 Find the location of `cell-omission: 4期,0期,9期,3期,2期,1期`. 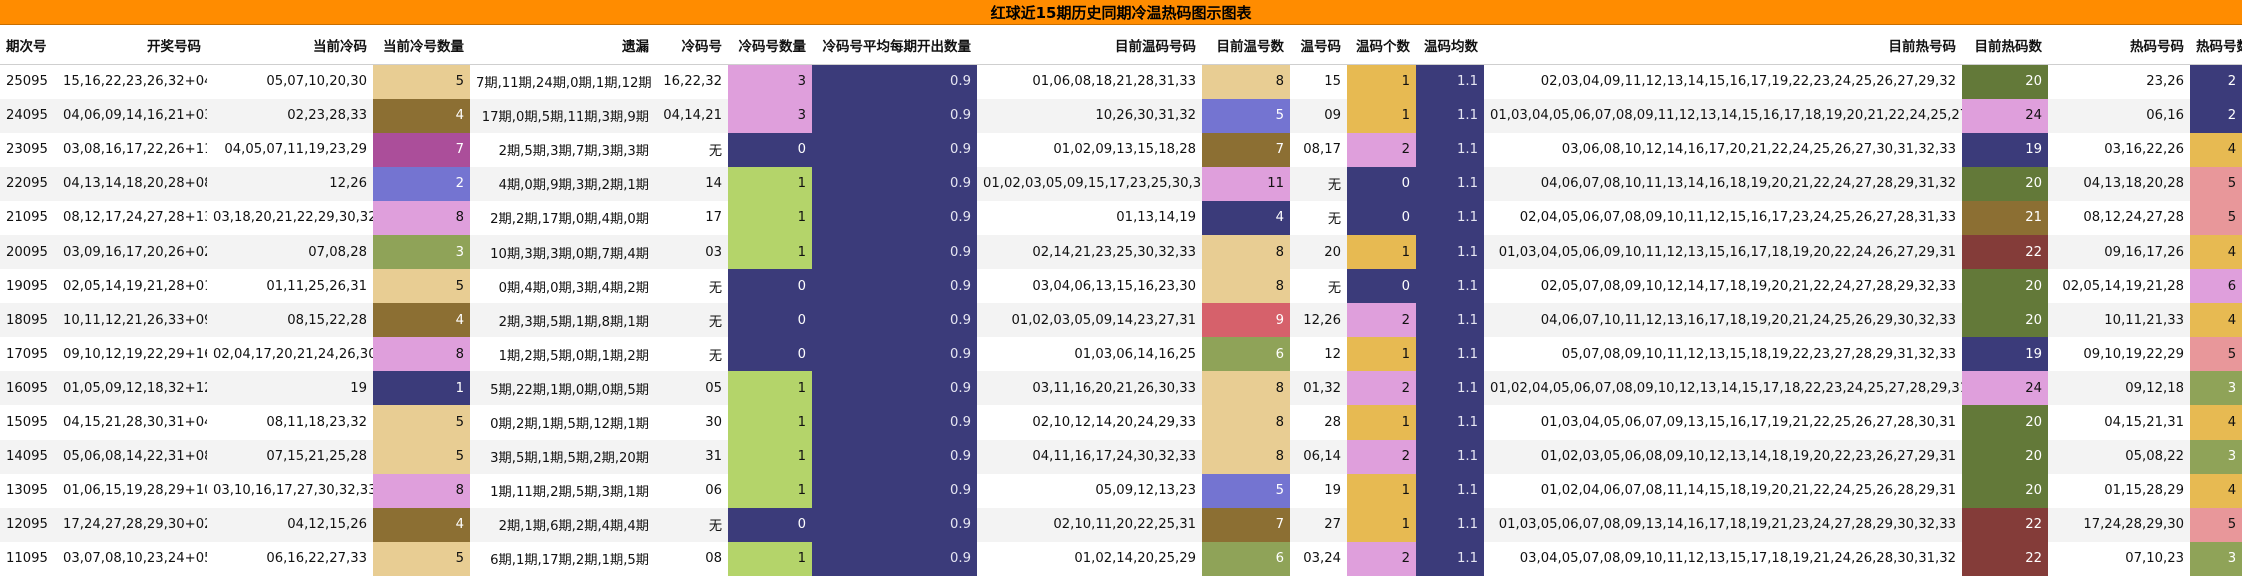

cell-omission: 4期,0期,9期,3期,2期,1期 is located at coordinates (562, 183).